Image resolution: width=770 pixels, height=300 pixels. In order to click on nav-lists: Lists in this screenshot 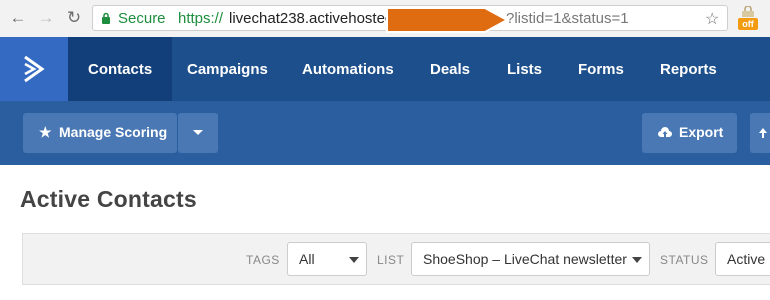, I will do `click(524, 69)`.